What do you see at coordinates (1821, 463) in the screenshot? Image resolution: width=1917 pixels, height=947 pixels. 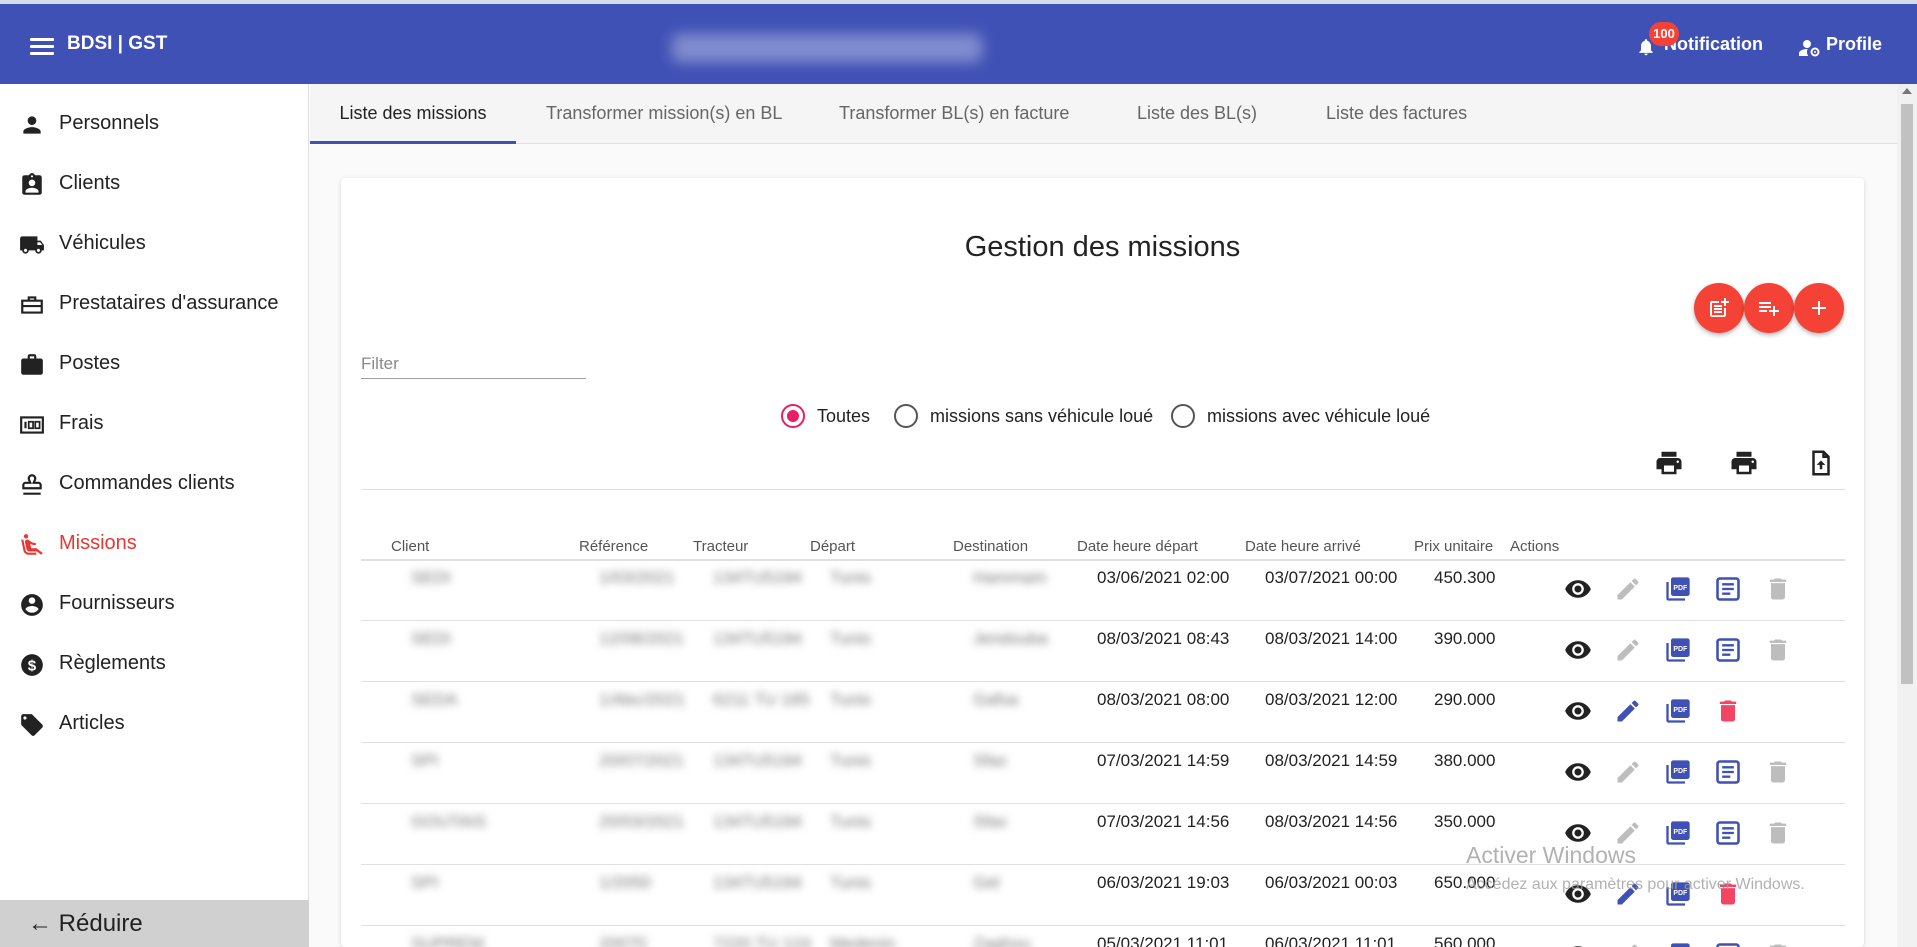 I see `export-file-icon` at bounding box center [1821, 463].